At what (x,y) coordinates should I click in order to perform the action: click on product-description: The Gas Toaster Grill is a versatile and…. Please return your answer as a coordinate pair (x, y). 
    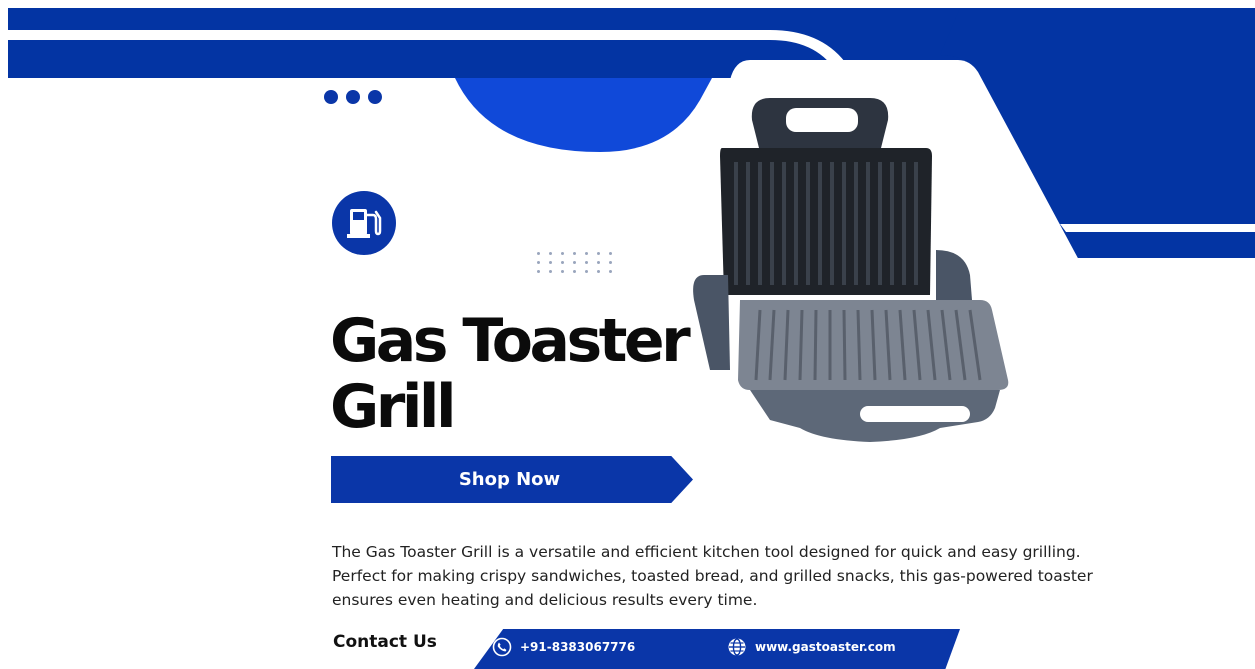
    Looking at the image, I should click on (712, 576).